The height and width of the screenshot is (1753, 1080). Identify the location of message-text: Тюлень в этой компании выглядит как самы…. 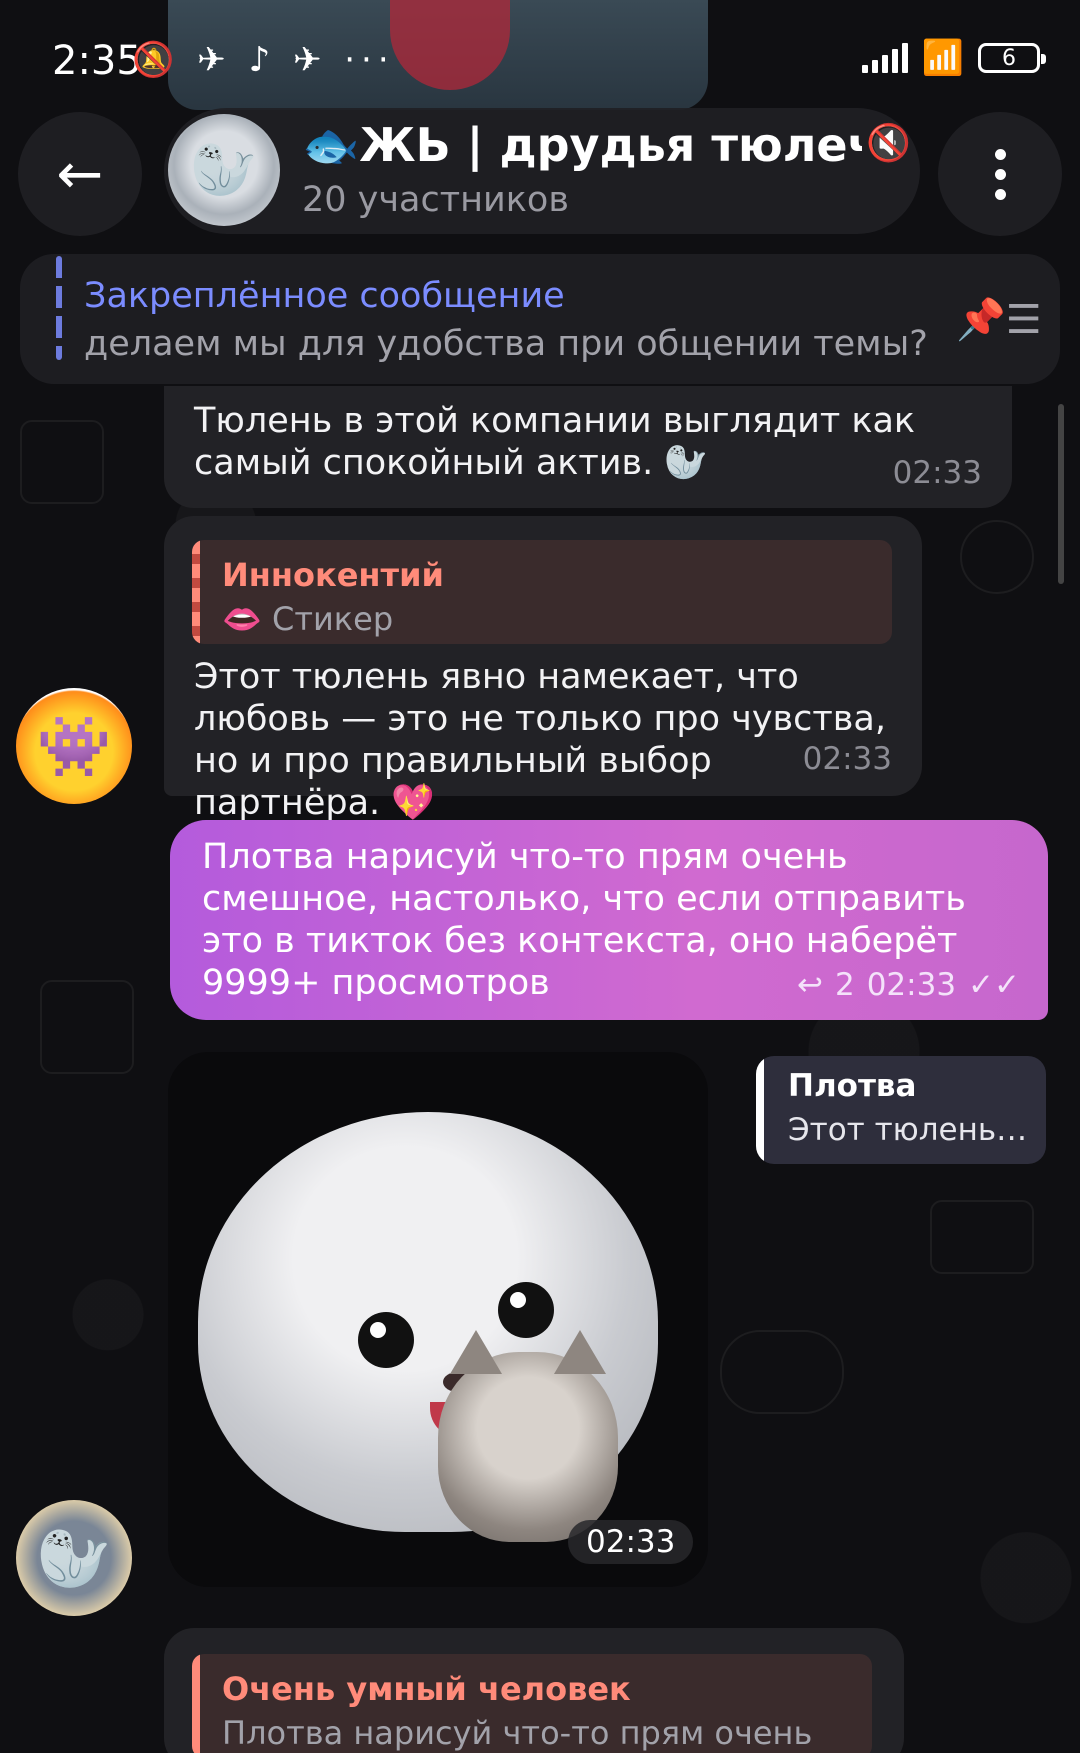
(555, 442).